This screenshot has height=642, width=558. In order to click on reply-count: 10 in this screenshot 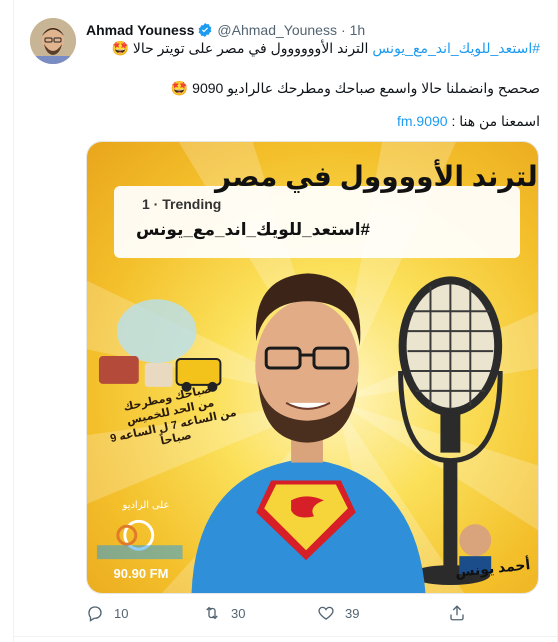, I will do `click(121, 613)`.